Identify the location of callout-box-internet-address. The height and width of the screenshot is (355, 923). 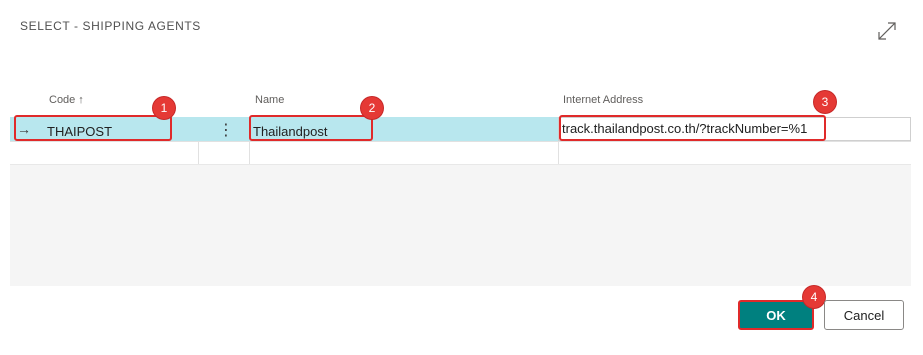
(692, 128).